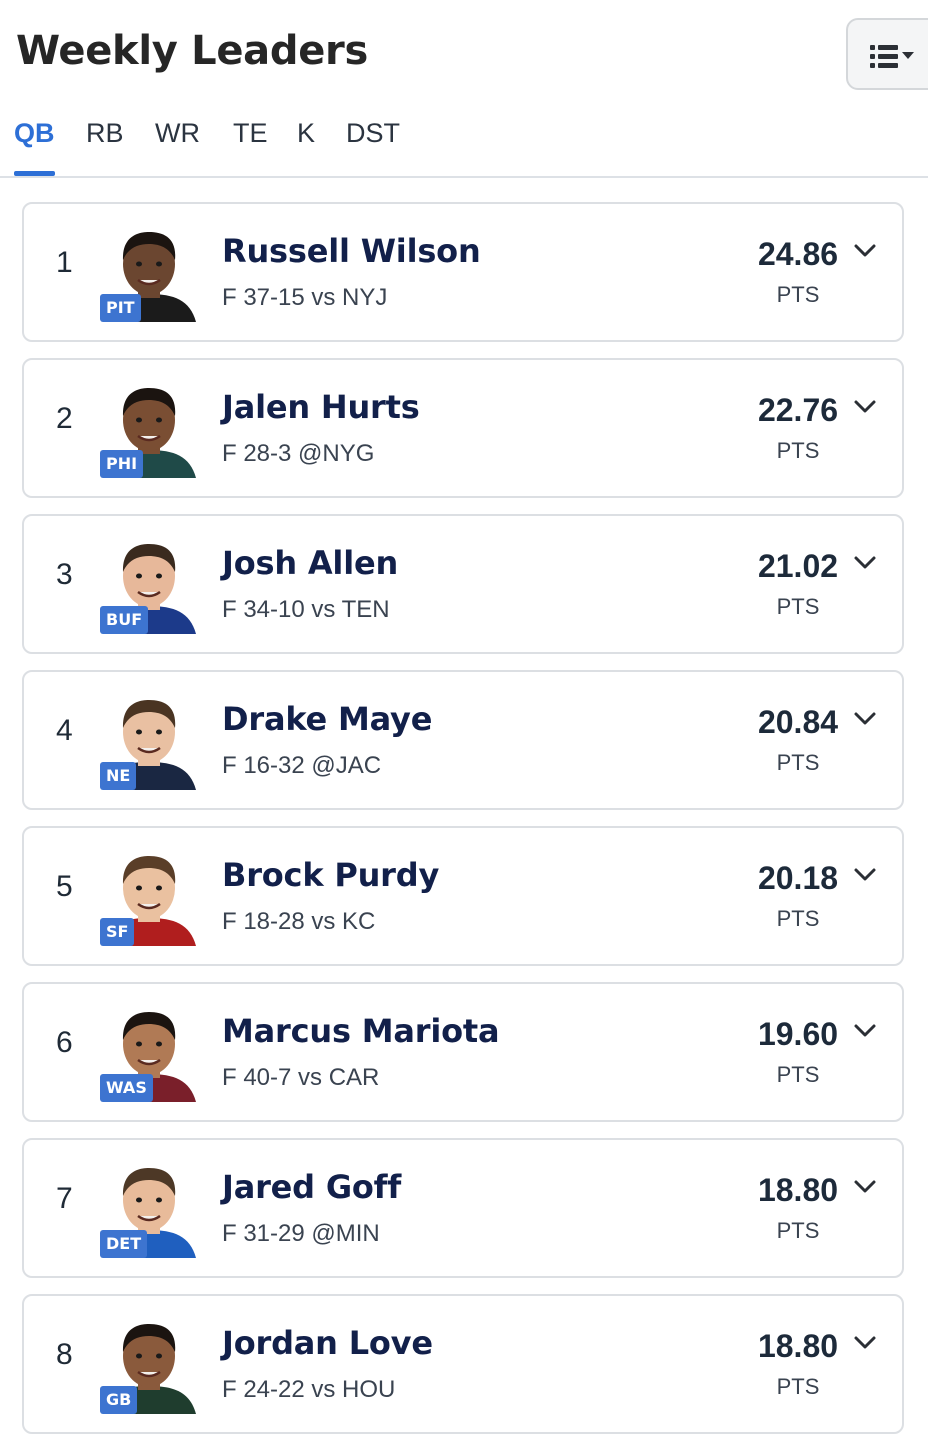 The width and height of the screenshot is (928, 1448). I want to click on team-badge: SF, so click(117, 932).